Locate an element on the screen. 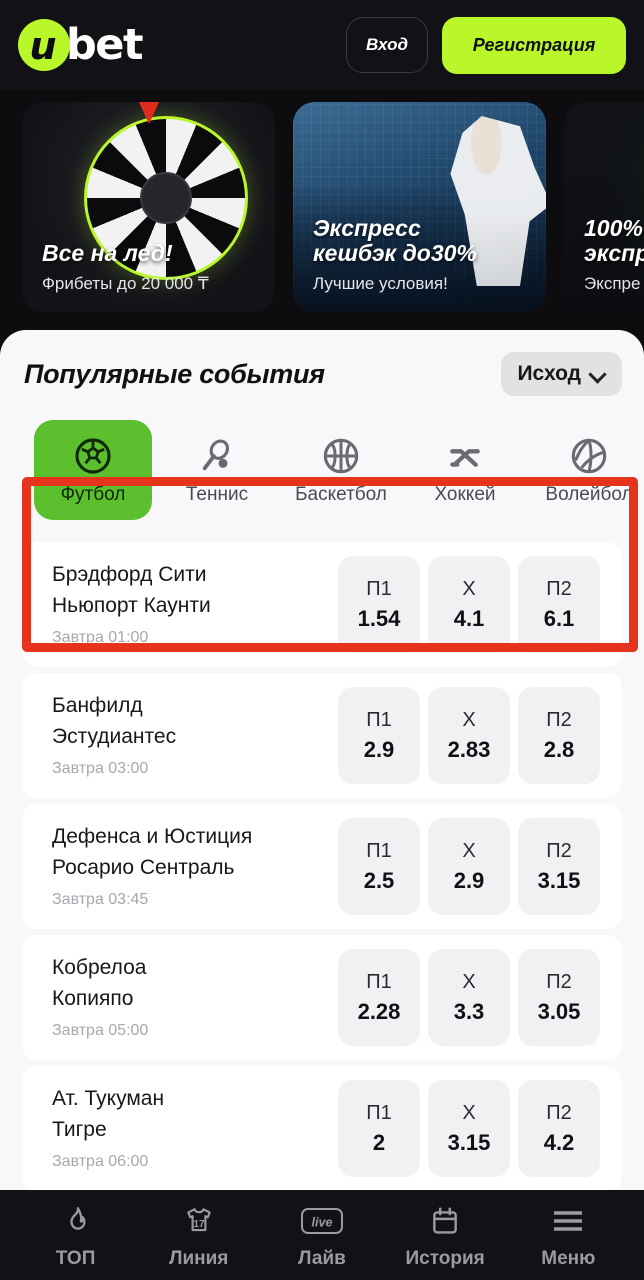 The width and height of the screenshot is (644, 1280). odd-button-1: П1 2.9 is located at coordinates (379, 735).